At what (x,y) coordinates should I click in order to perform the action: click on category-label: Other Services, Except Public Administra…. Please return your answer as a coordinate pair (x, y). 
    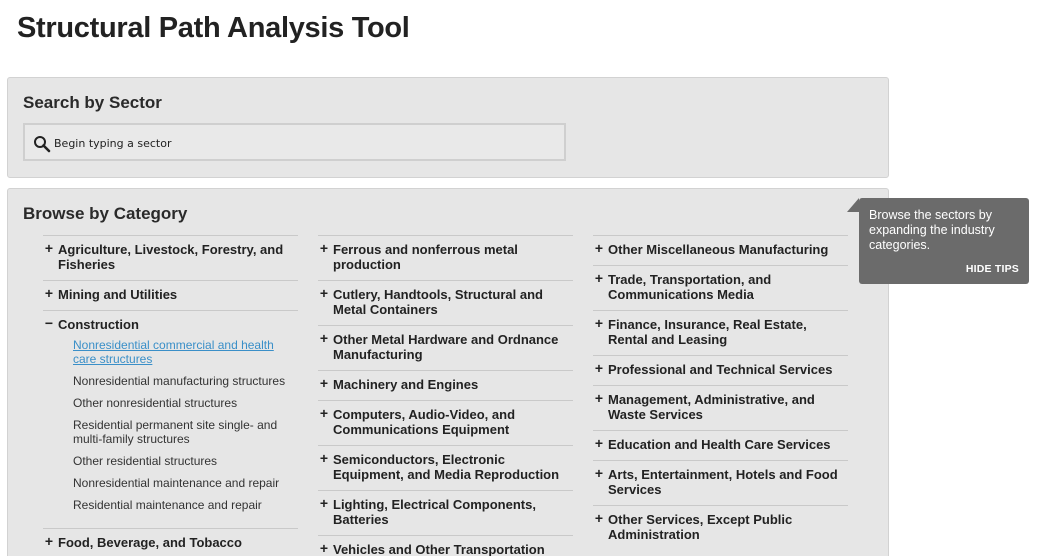
    Looking at the image, I should click on (700, 527).